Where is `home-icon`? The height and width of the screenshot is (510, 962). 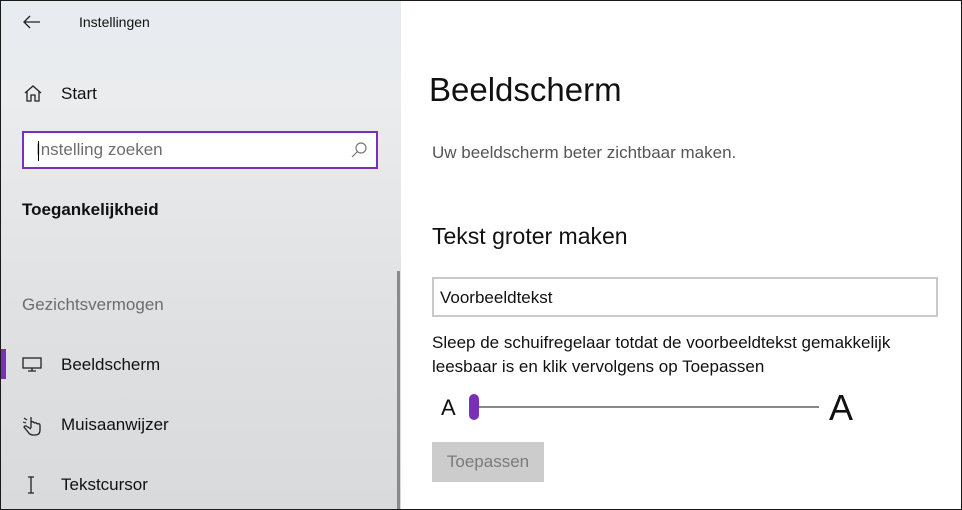 home-icon is located at coordinates (33, 93).